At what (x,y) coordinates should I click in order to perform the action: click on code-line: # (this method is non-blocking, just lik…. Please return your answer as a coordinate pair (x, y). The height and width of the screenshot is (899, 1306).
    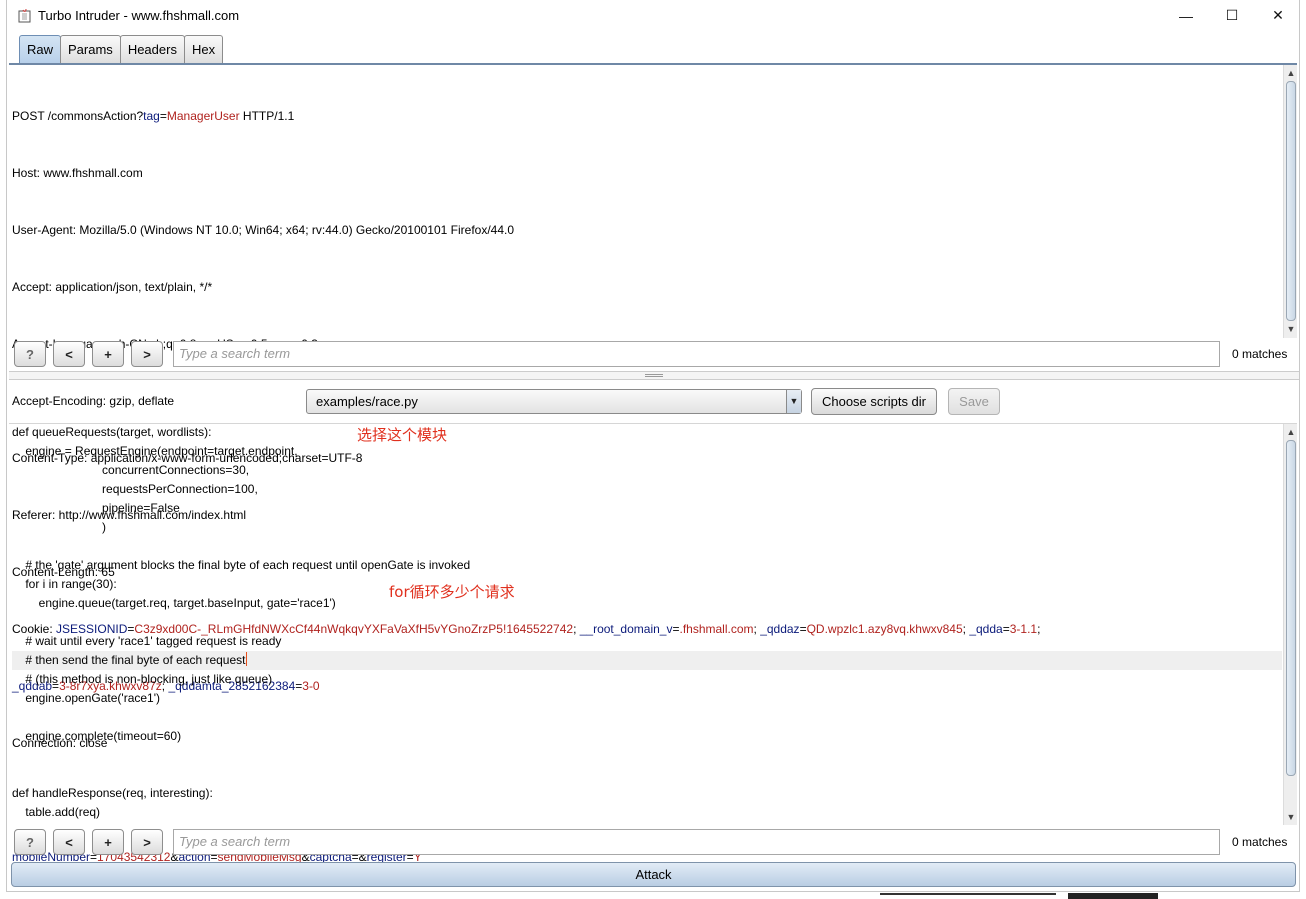
    Looking at the image, I should click on (142, 679).